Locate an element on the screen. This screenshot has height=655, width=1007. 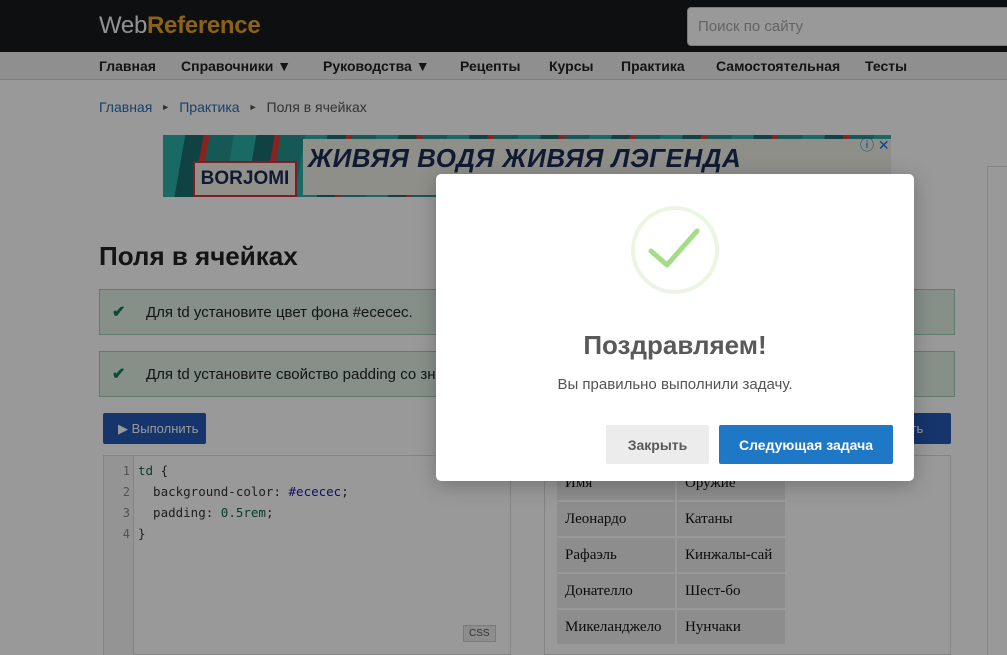
dialog-title: Поздравляем! is located at coordinates (675, 345).